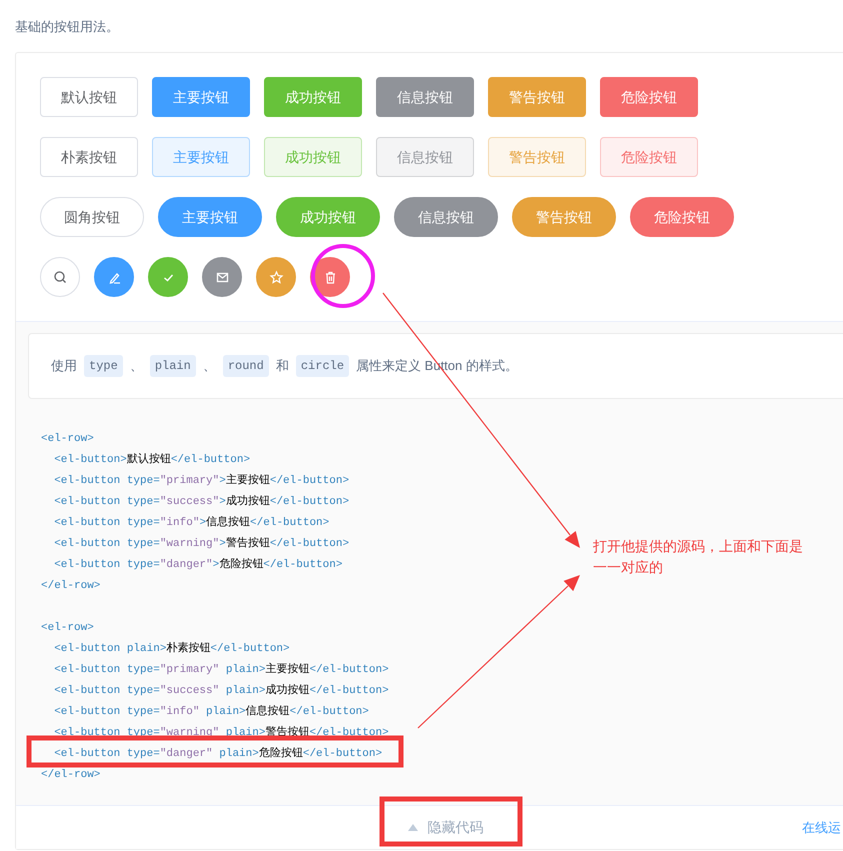 This screenshot has width=843, height=851. Describe the element at coordinates (446, 827) in the screenshot. I see `hide-code-button: 隐藏代码` at that location.